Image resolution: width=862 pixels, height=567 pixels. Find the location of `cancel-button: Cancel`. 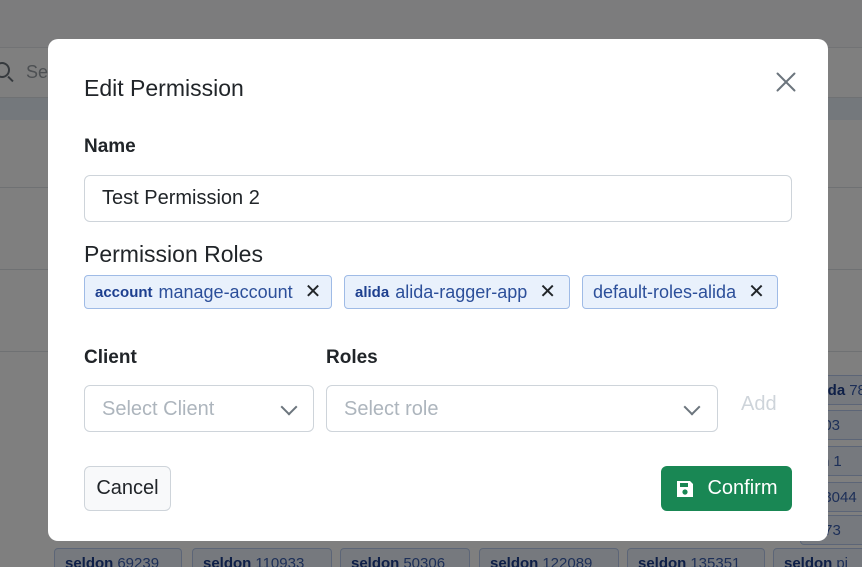

cancel-button: Cancel is located at coordinates (127, 488).